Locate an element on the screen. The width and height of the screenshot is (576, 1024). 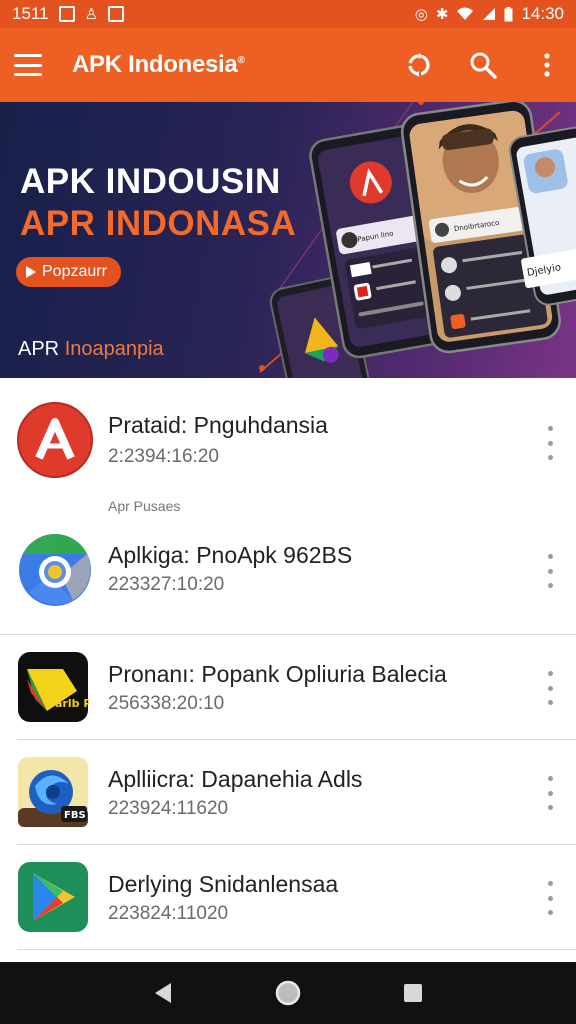
app-title: Prataid: Pnguhdansia is located at coordinates (218, 425).